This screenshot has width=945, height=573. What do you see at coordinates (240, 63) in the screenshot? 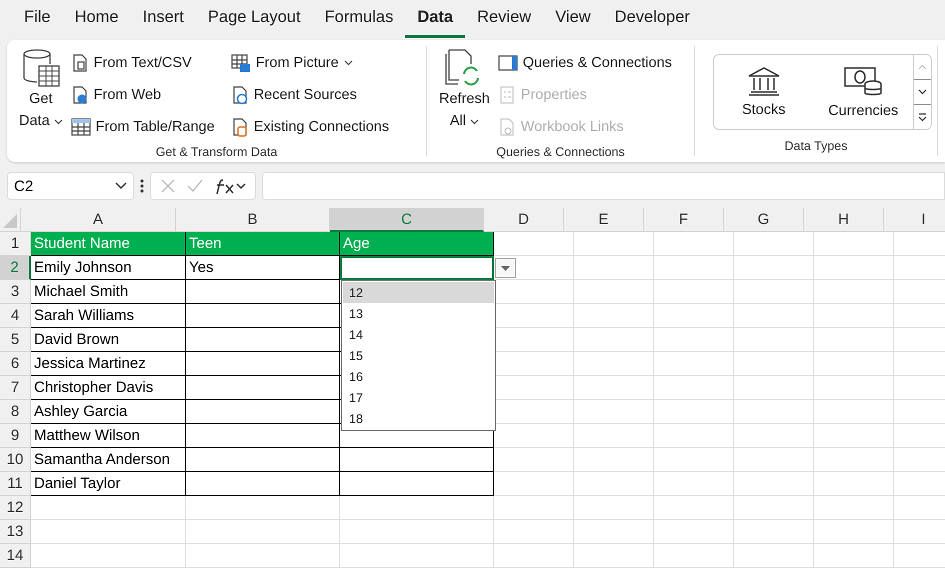
I see `picture-table-icon` at bounding box center [240, 63].